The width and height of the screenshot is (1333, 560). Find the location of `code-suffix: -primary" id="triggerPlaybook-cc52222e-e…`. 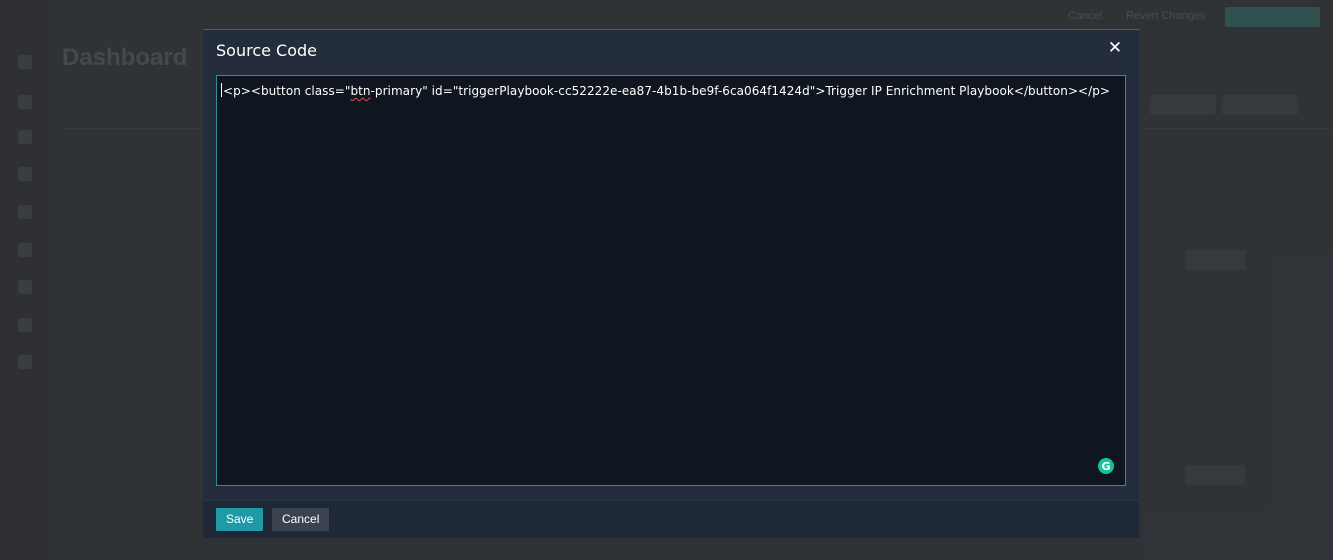

code-suffix: -primary" id="triggerPlaybook-cc52222e-e… is located at coordinates (740, 91).